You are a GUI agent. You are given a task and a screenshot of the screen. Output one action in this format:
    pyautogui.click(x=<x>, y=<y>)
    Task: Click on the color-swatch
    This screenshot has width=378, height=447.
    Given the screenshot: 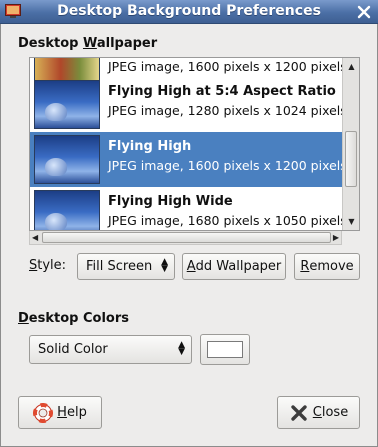 What is the action you would take?
    pyautogui.click(x=225, y=349)
    